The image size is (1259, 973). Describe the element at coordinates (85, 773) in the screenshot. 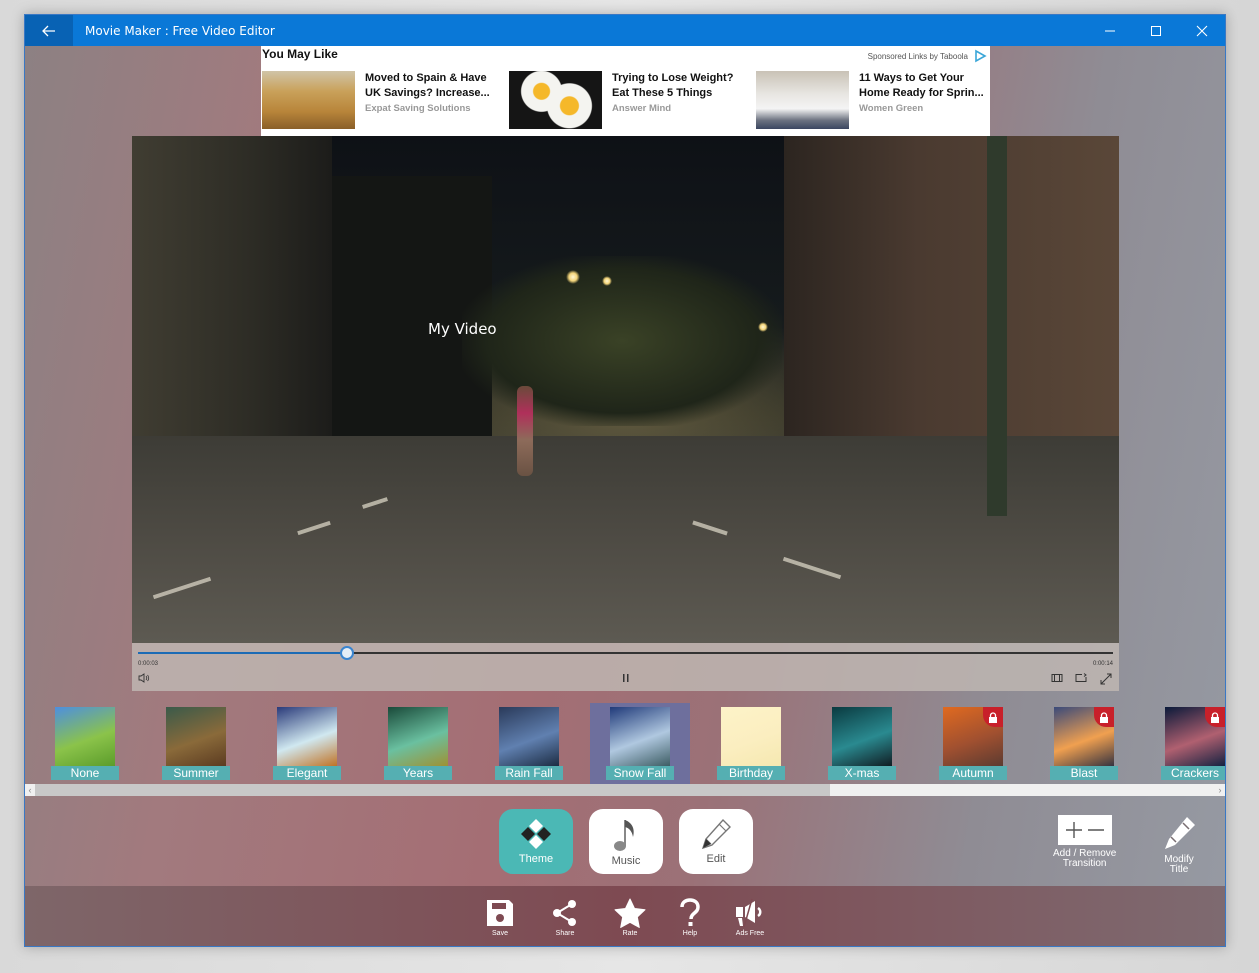

I see `theme-label: None` at that location.